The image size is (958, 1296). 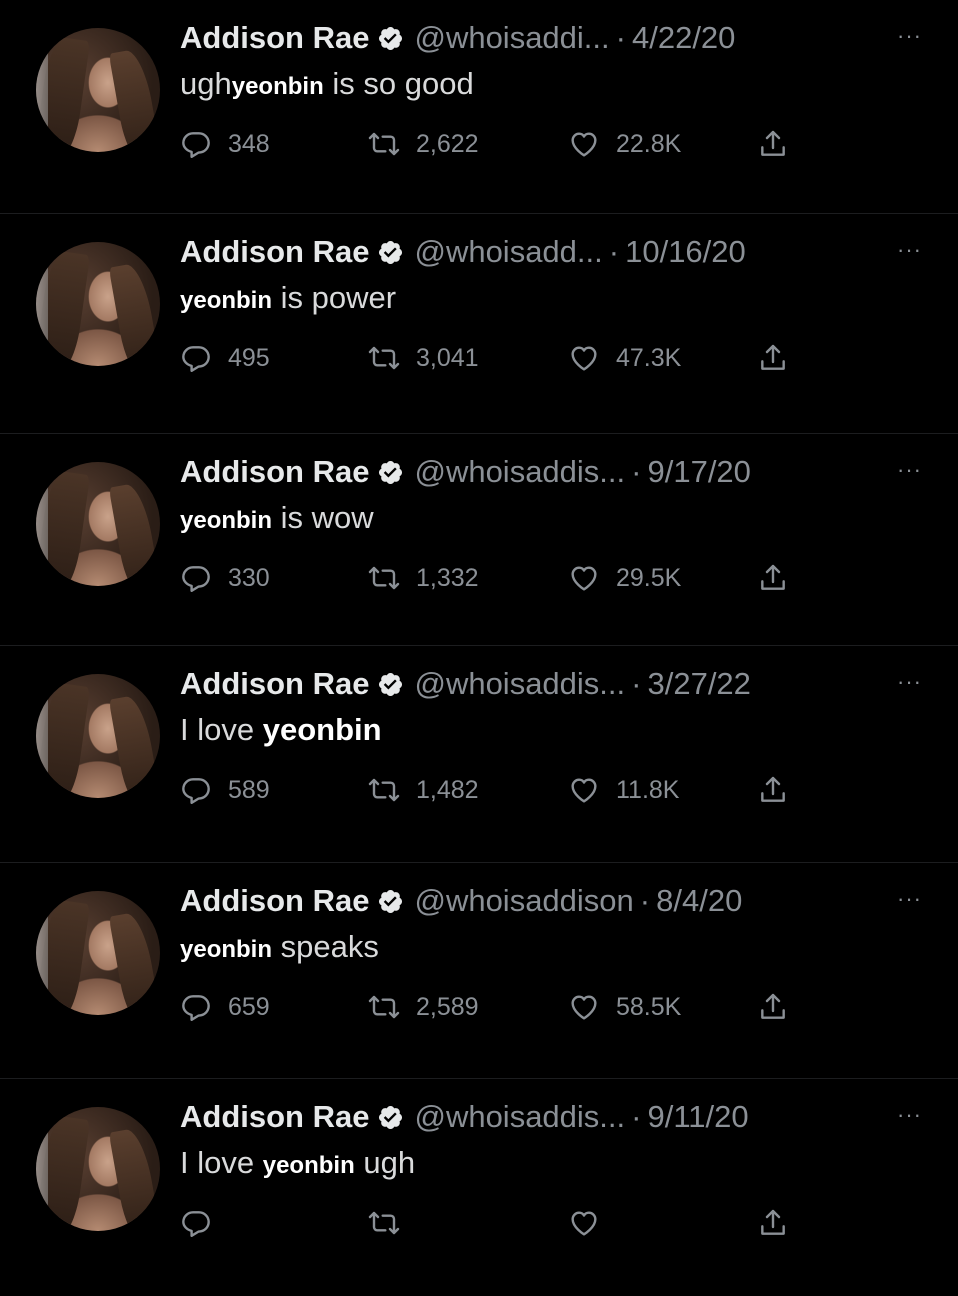 I want to click on retweet-button: 1,482, so click(x=423, y=790).